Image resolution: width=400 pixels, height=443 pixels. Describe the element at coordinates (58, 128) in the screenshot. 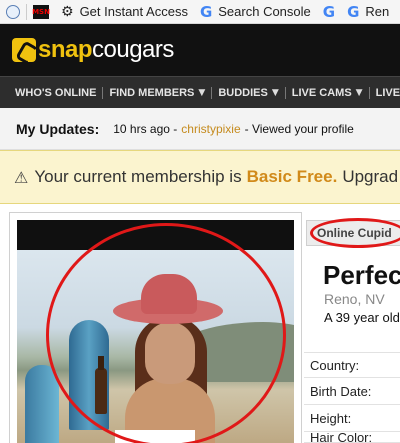

I see `updates-label: My Updates:` at that location.